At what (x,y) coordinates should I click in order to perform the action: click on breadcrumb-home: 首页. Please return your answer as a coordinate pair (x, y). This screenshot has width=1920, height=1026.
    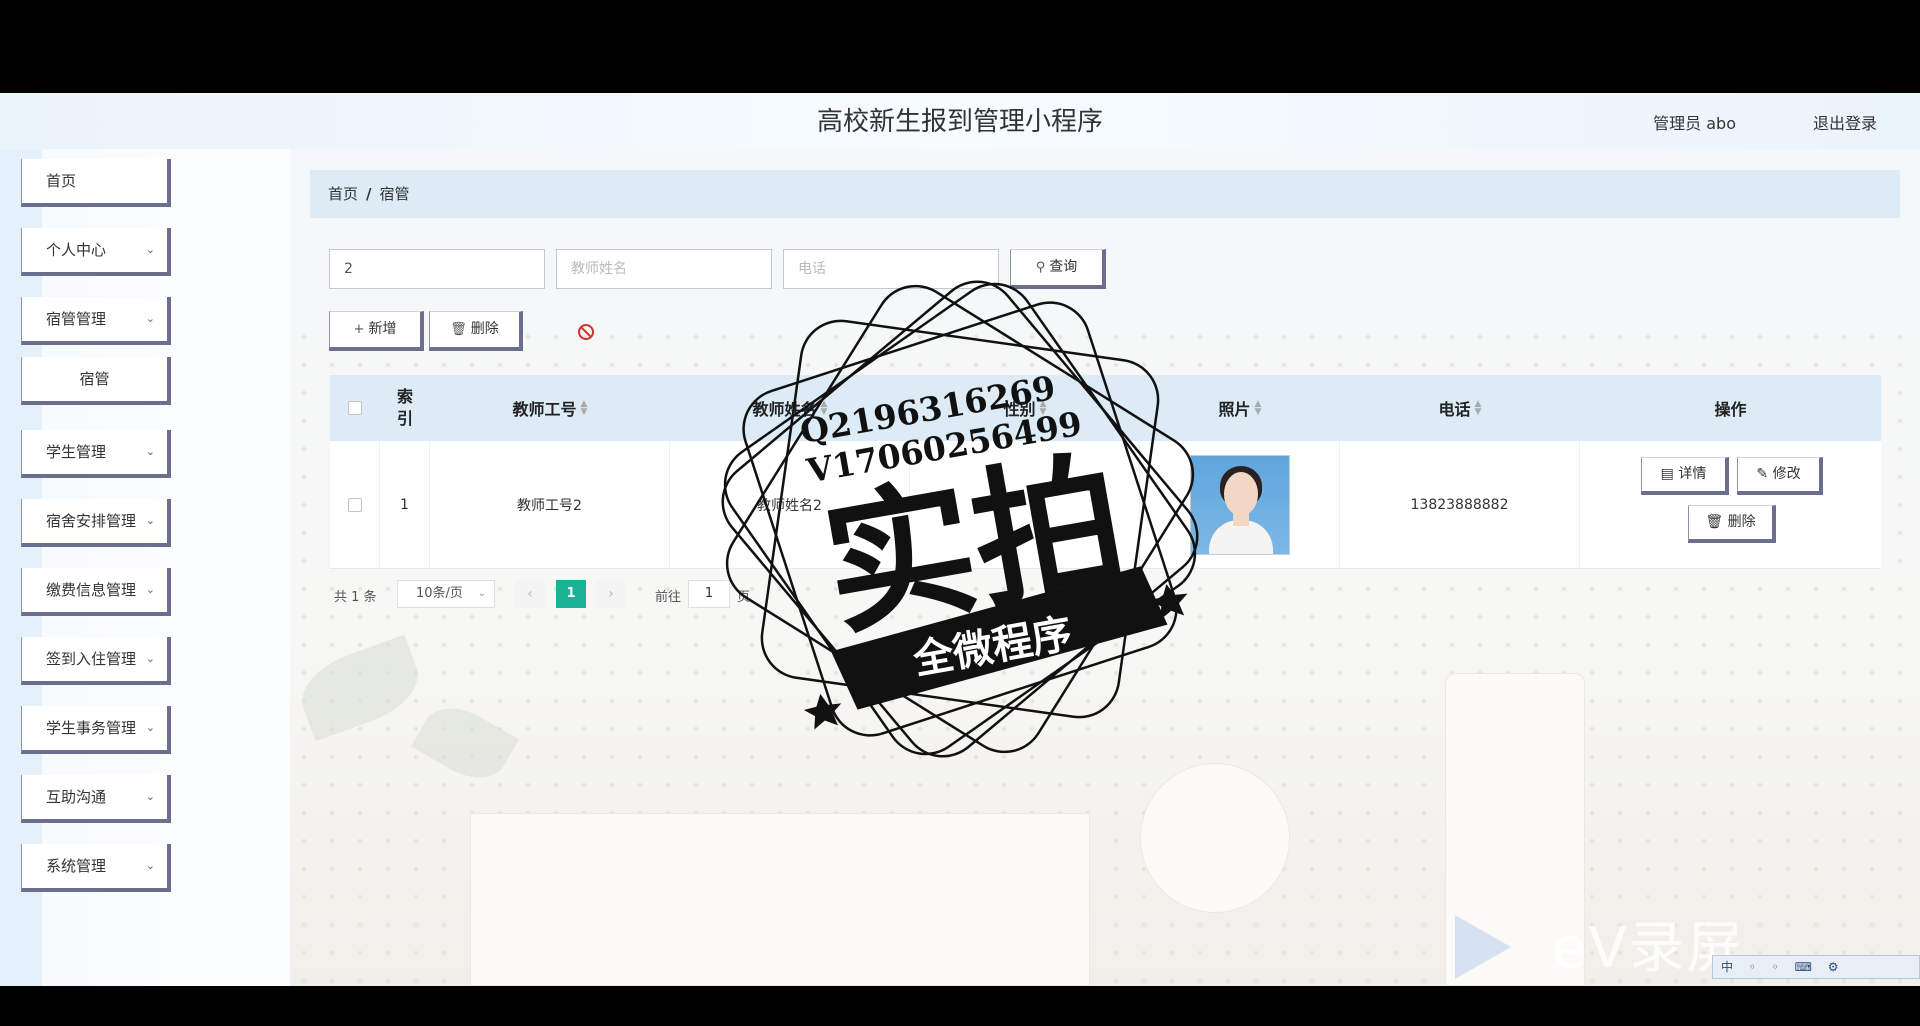
    Looking at the image, I should click on (343, 194).